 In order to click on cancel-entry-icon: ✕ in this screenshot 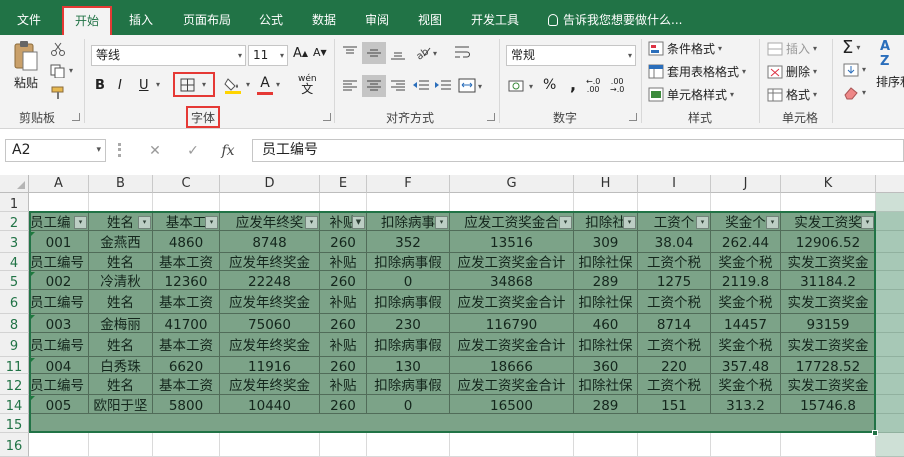, I will do `click(155, 151)`.